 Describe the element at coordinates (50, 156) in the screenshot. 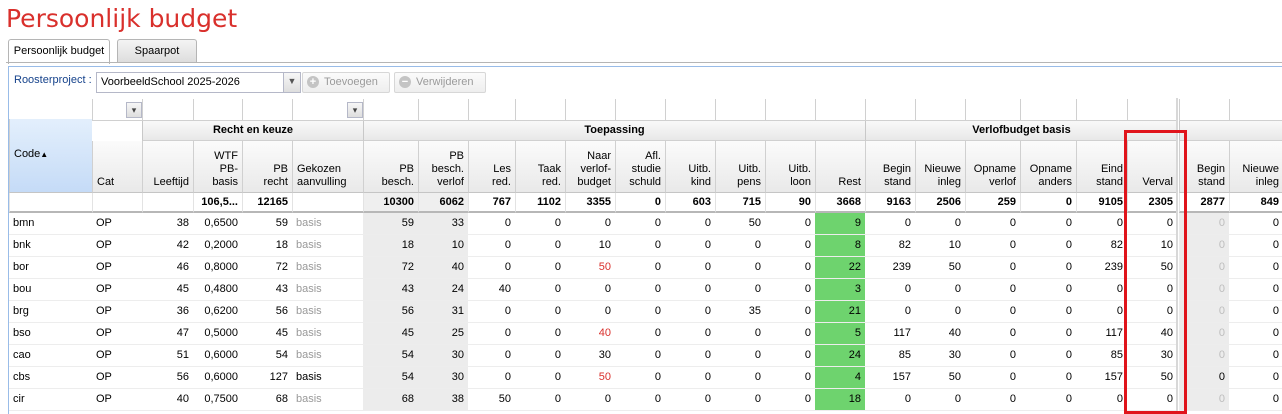

I see `column-header-code: Code ▲` at that location.